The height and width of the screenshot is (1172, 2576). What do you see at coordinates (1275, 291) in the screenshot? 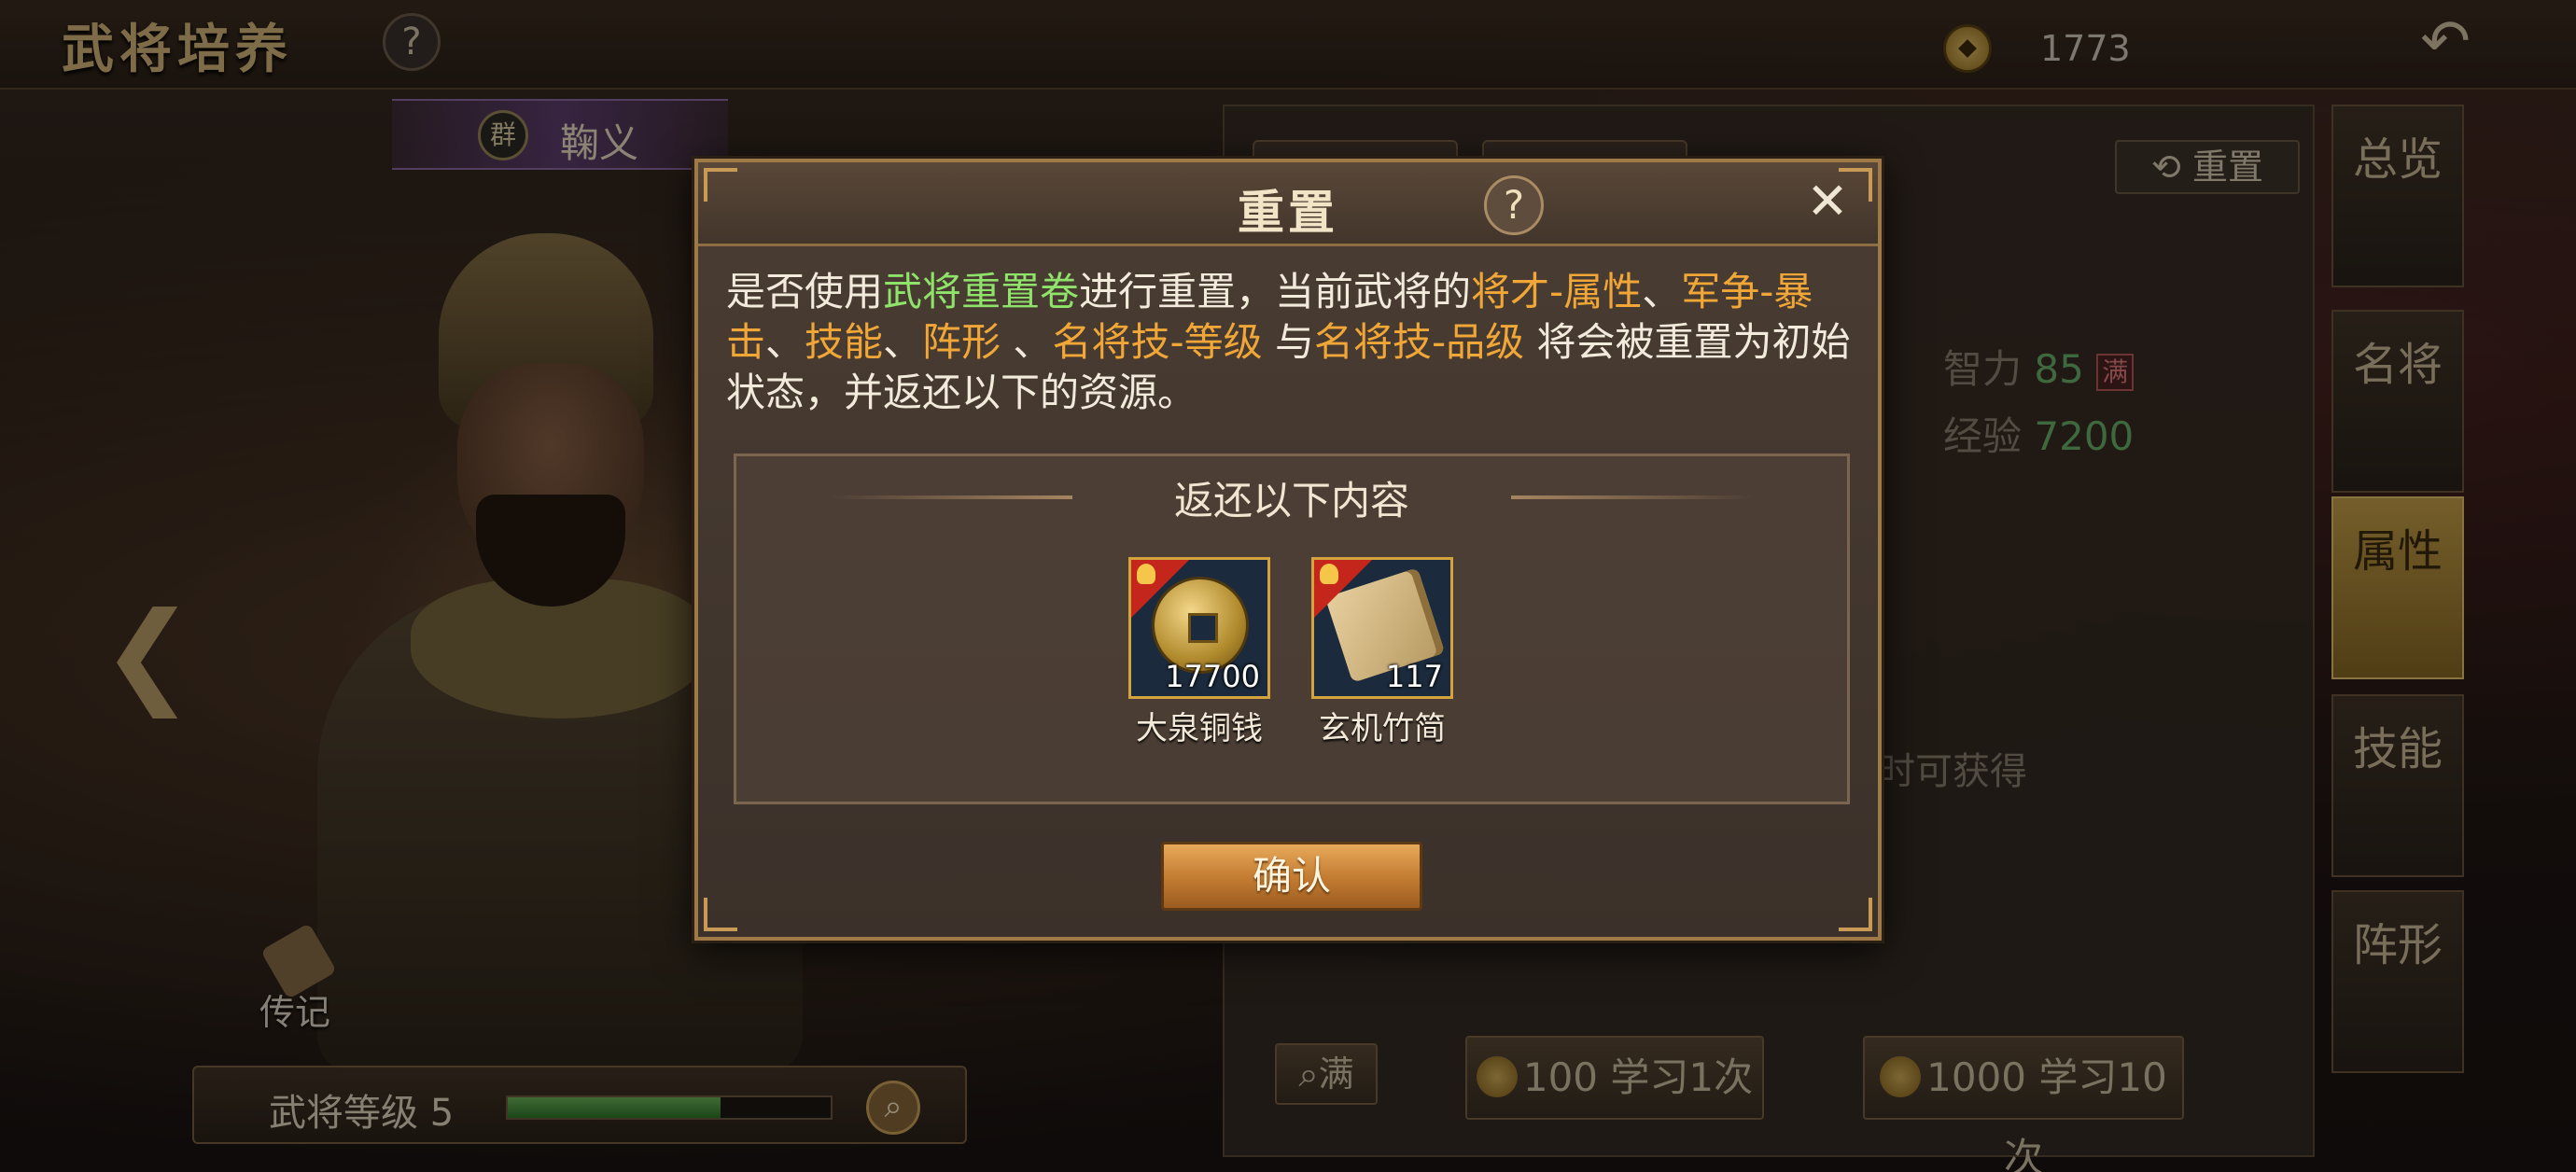
I see `message-text: 进行重置，当前武将的` at bounding box center [1275, 291].